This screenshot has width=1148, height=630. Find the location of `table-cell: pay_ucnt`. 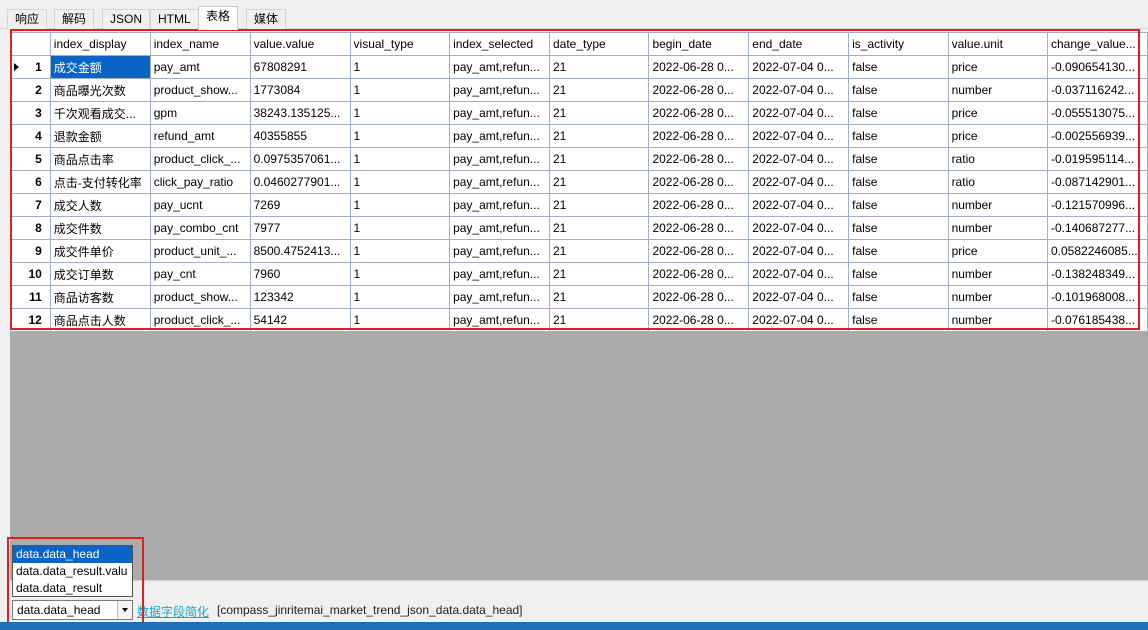

table-cell: pay_ucnt is located at coordinates (200, 205).